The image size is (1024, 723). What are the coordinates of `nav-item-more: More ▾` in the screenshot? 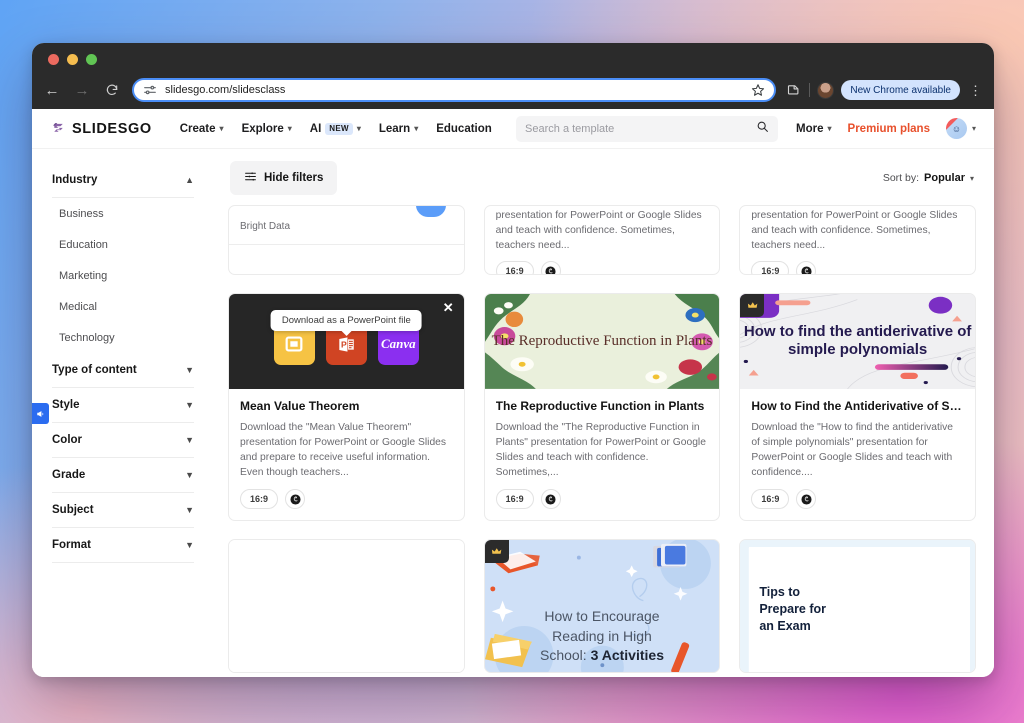 It's located at (814, 129).